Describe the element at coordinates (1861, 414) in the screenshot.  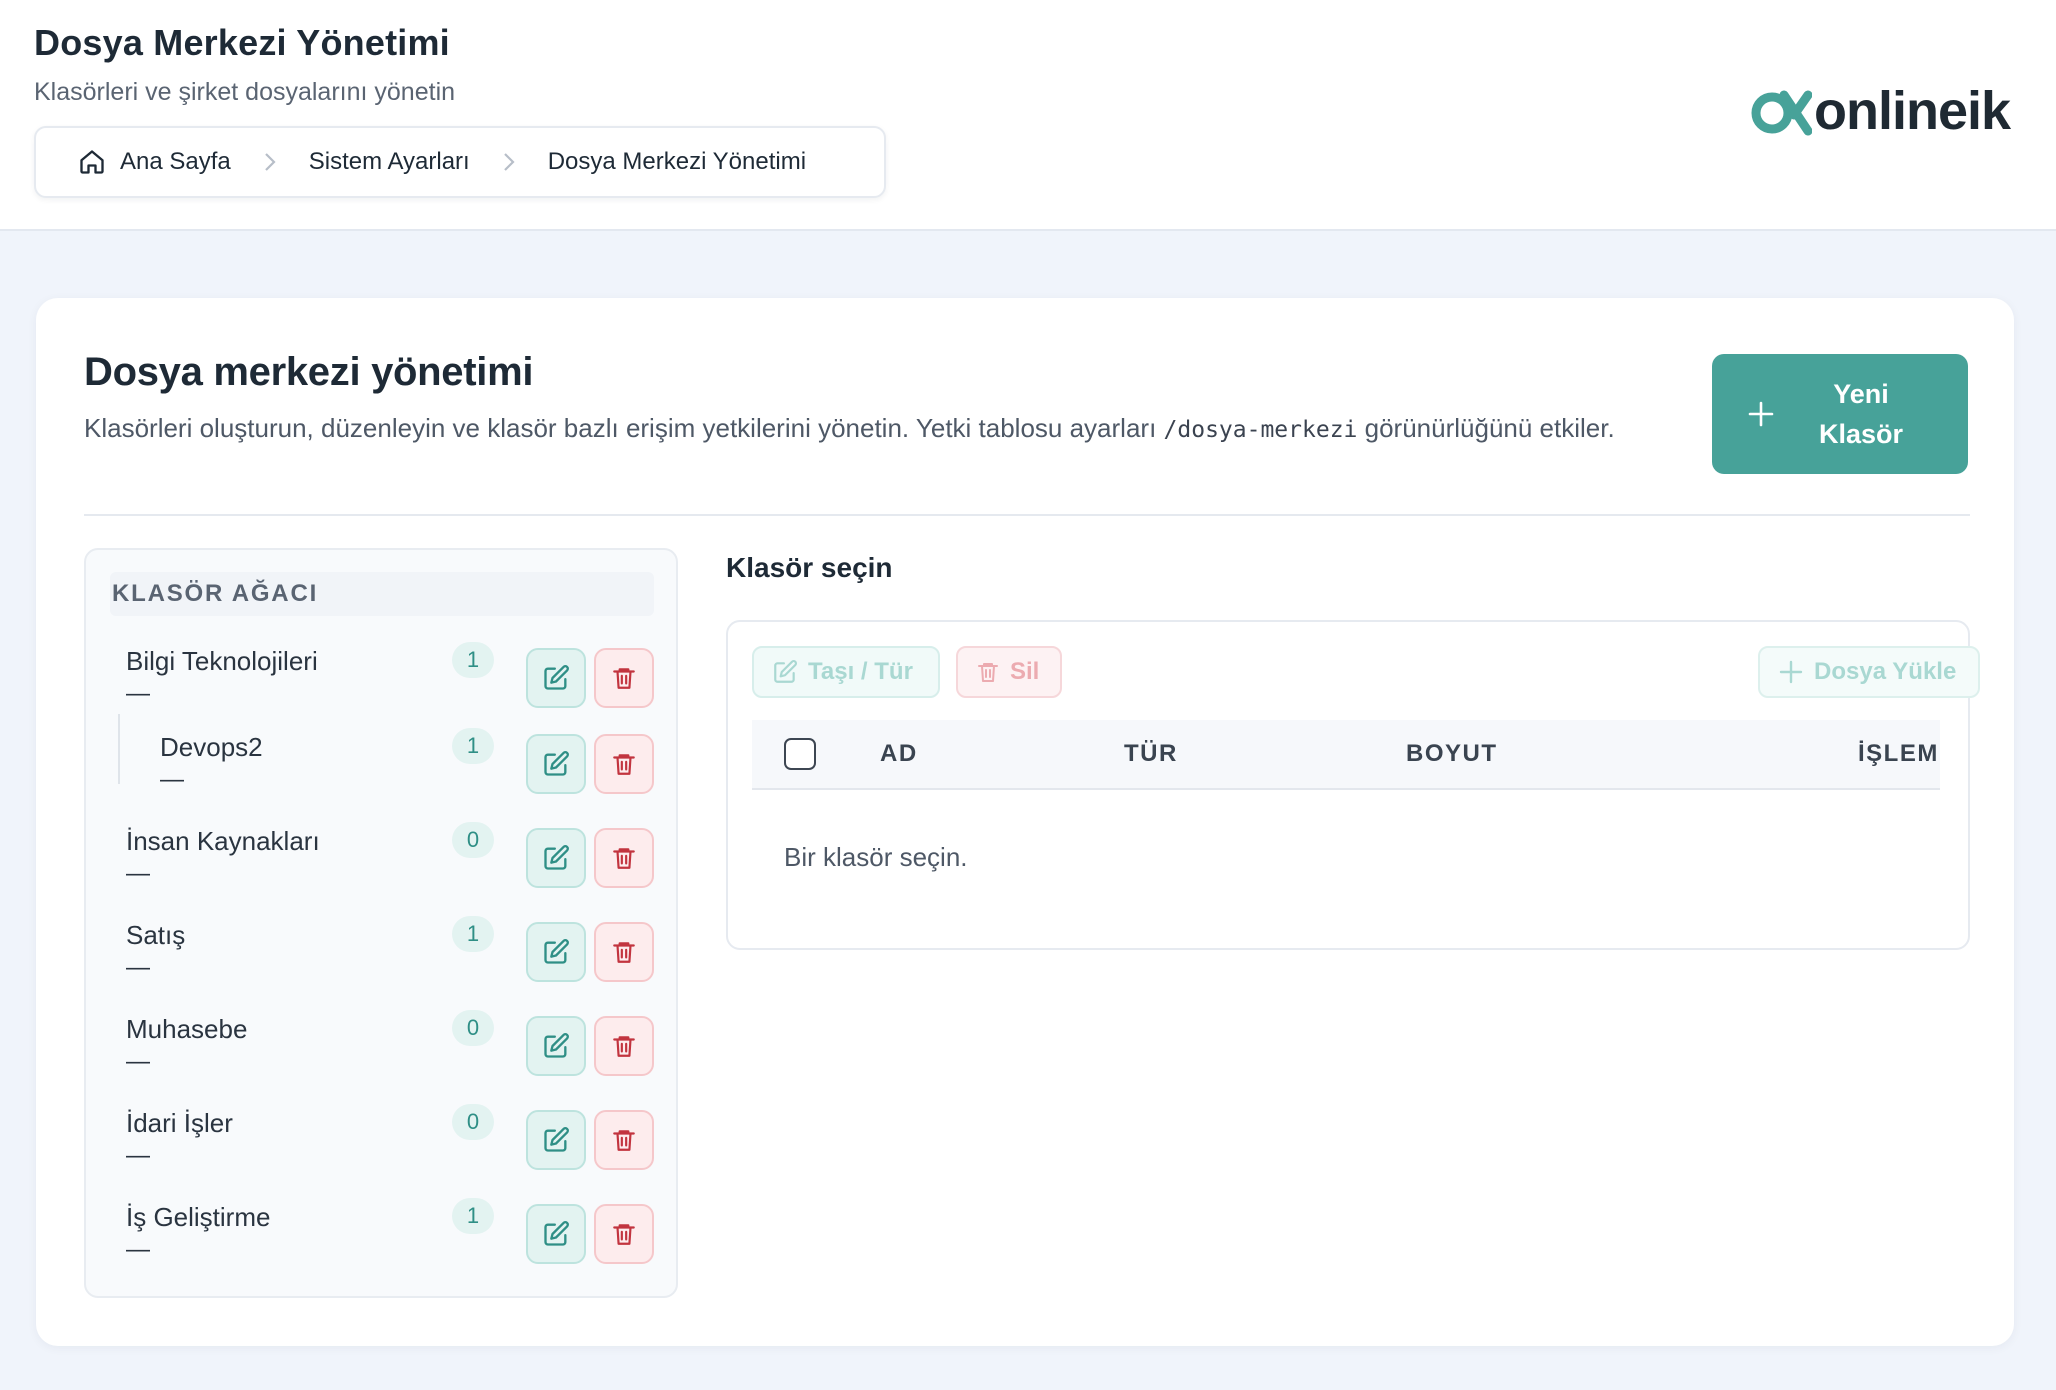
I see `new-folder-label: Yeni Klasör` at that location.